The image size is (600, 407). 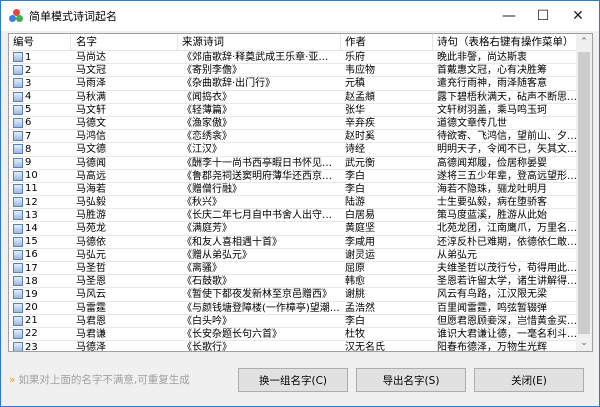 I want to click on header-verse: 诗句（表格右键有操作菜单）, so click(x=508, y=42).